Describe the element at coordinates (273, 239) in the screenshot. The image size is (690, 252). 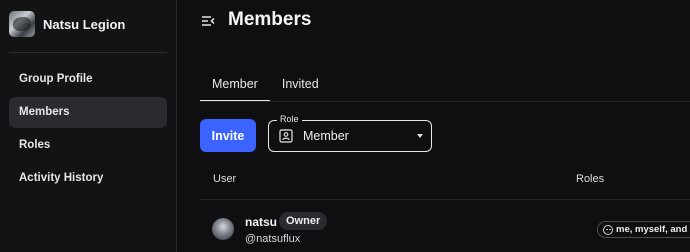
I see `member-handle: @natsuflux` at that location.